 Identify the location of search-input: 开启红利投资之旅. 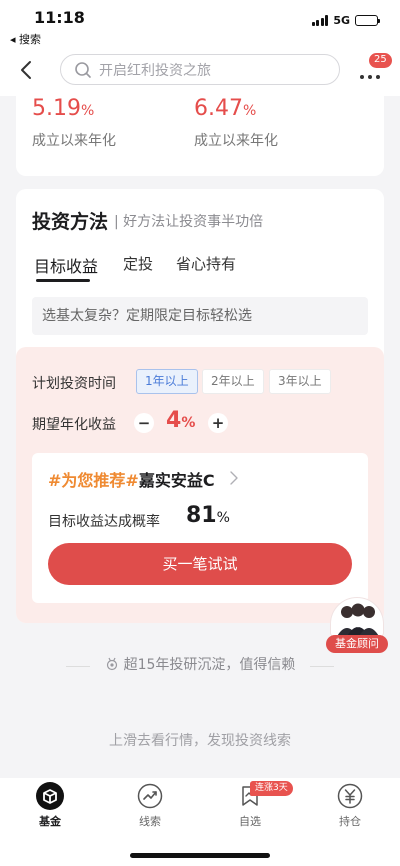
(200, 69).